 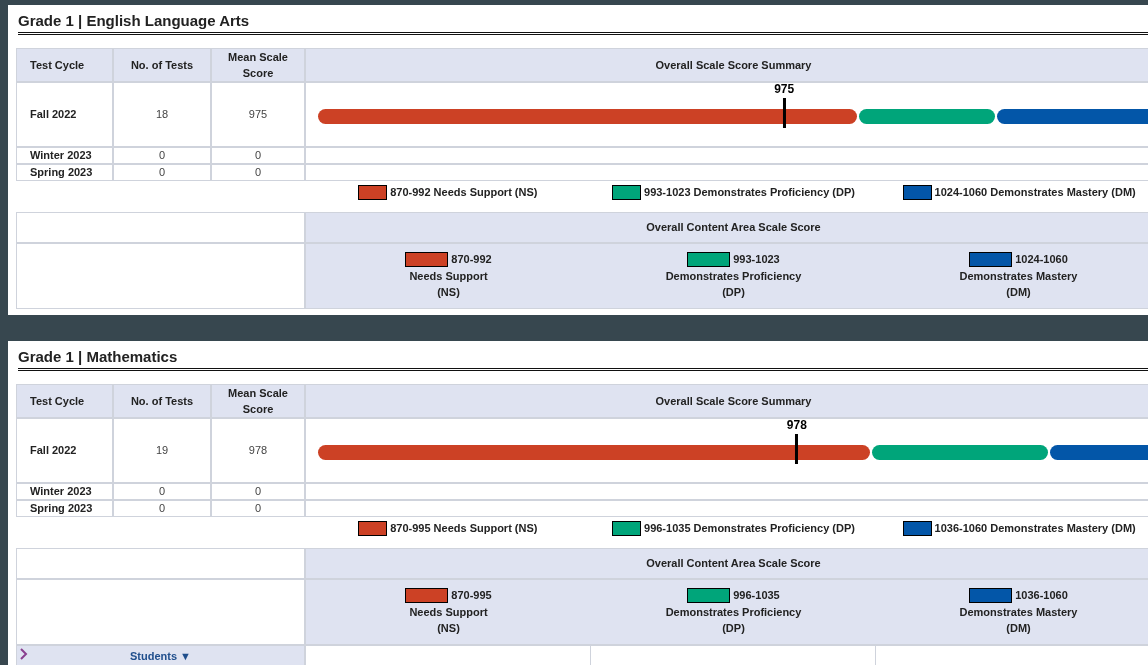 I want to click on band-range: 1024-1060, so click(x=1041, y=259).